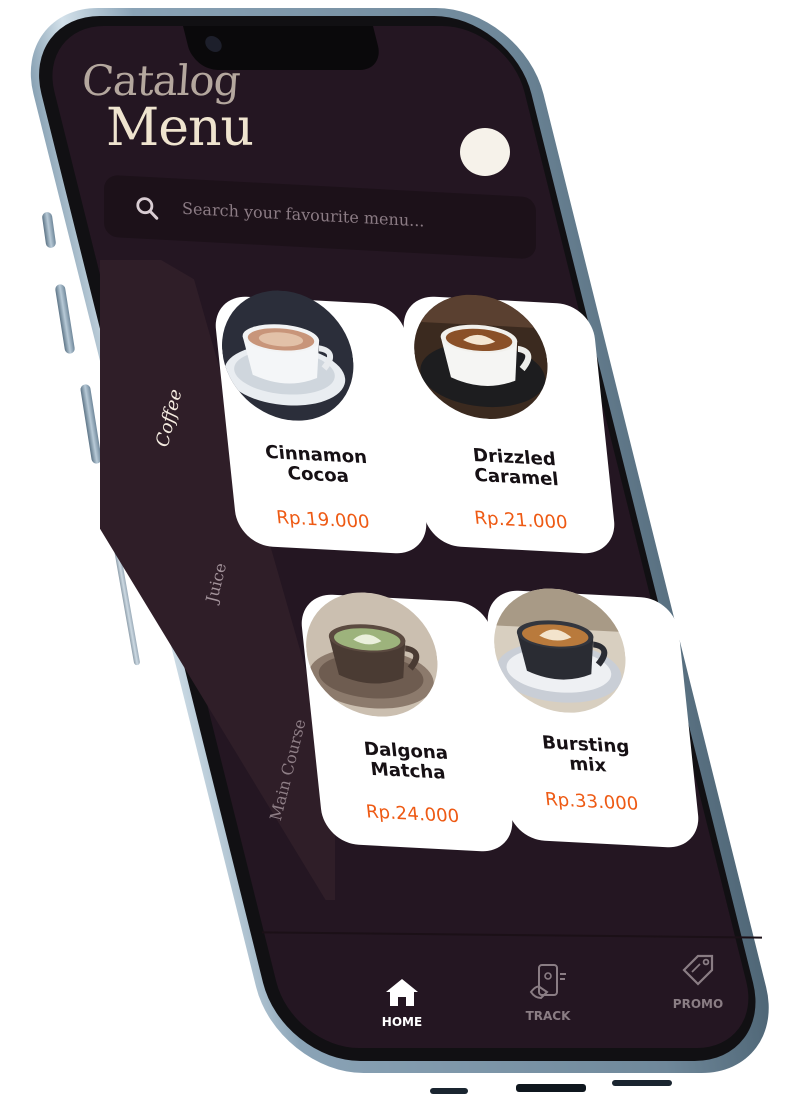 This screenshot has width=804, height=1112. I want to click on product-price: Rp.24.000, so click(412, 814).